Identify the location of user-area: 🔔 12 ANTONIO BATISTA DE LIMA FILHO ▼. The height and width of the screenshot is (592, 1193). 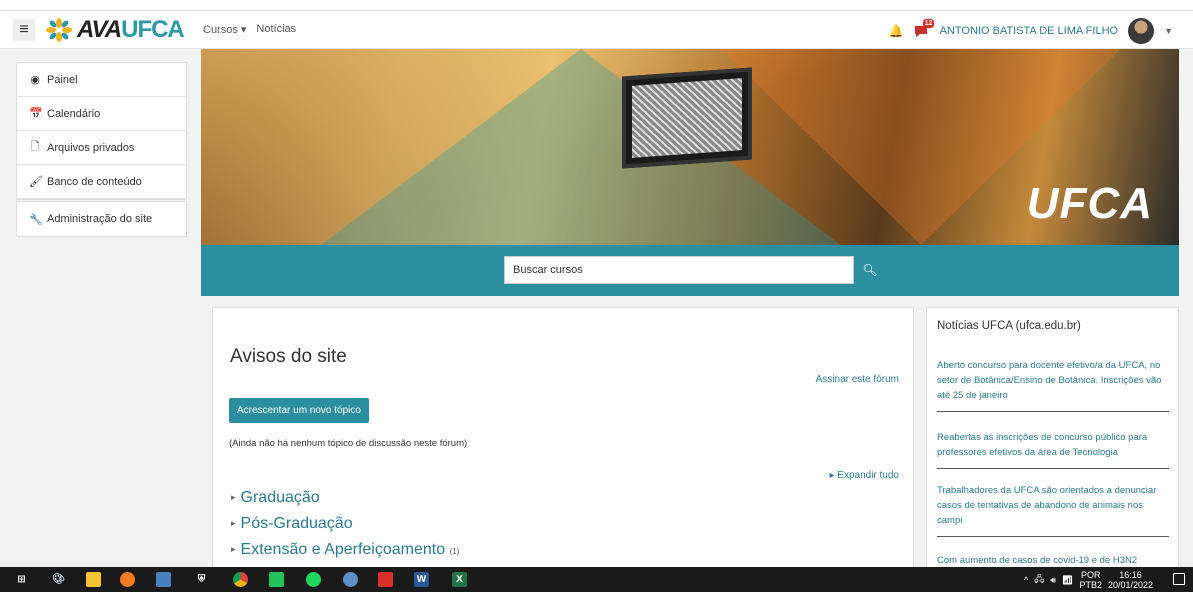
(1031, 31).